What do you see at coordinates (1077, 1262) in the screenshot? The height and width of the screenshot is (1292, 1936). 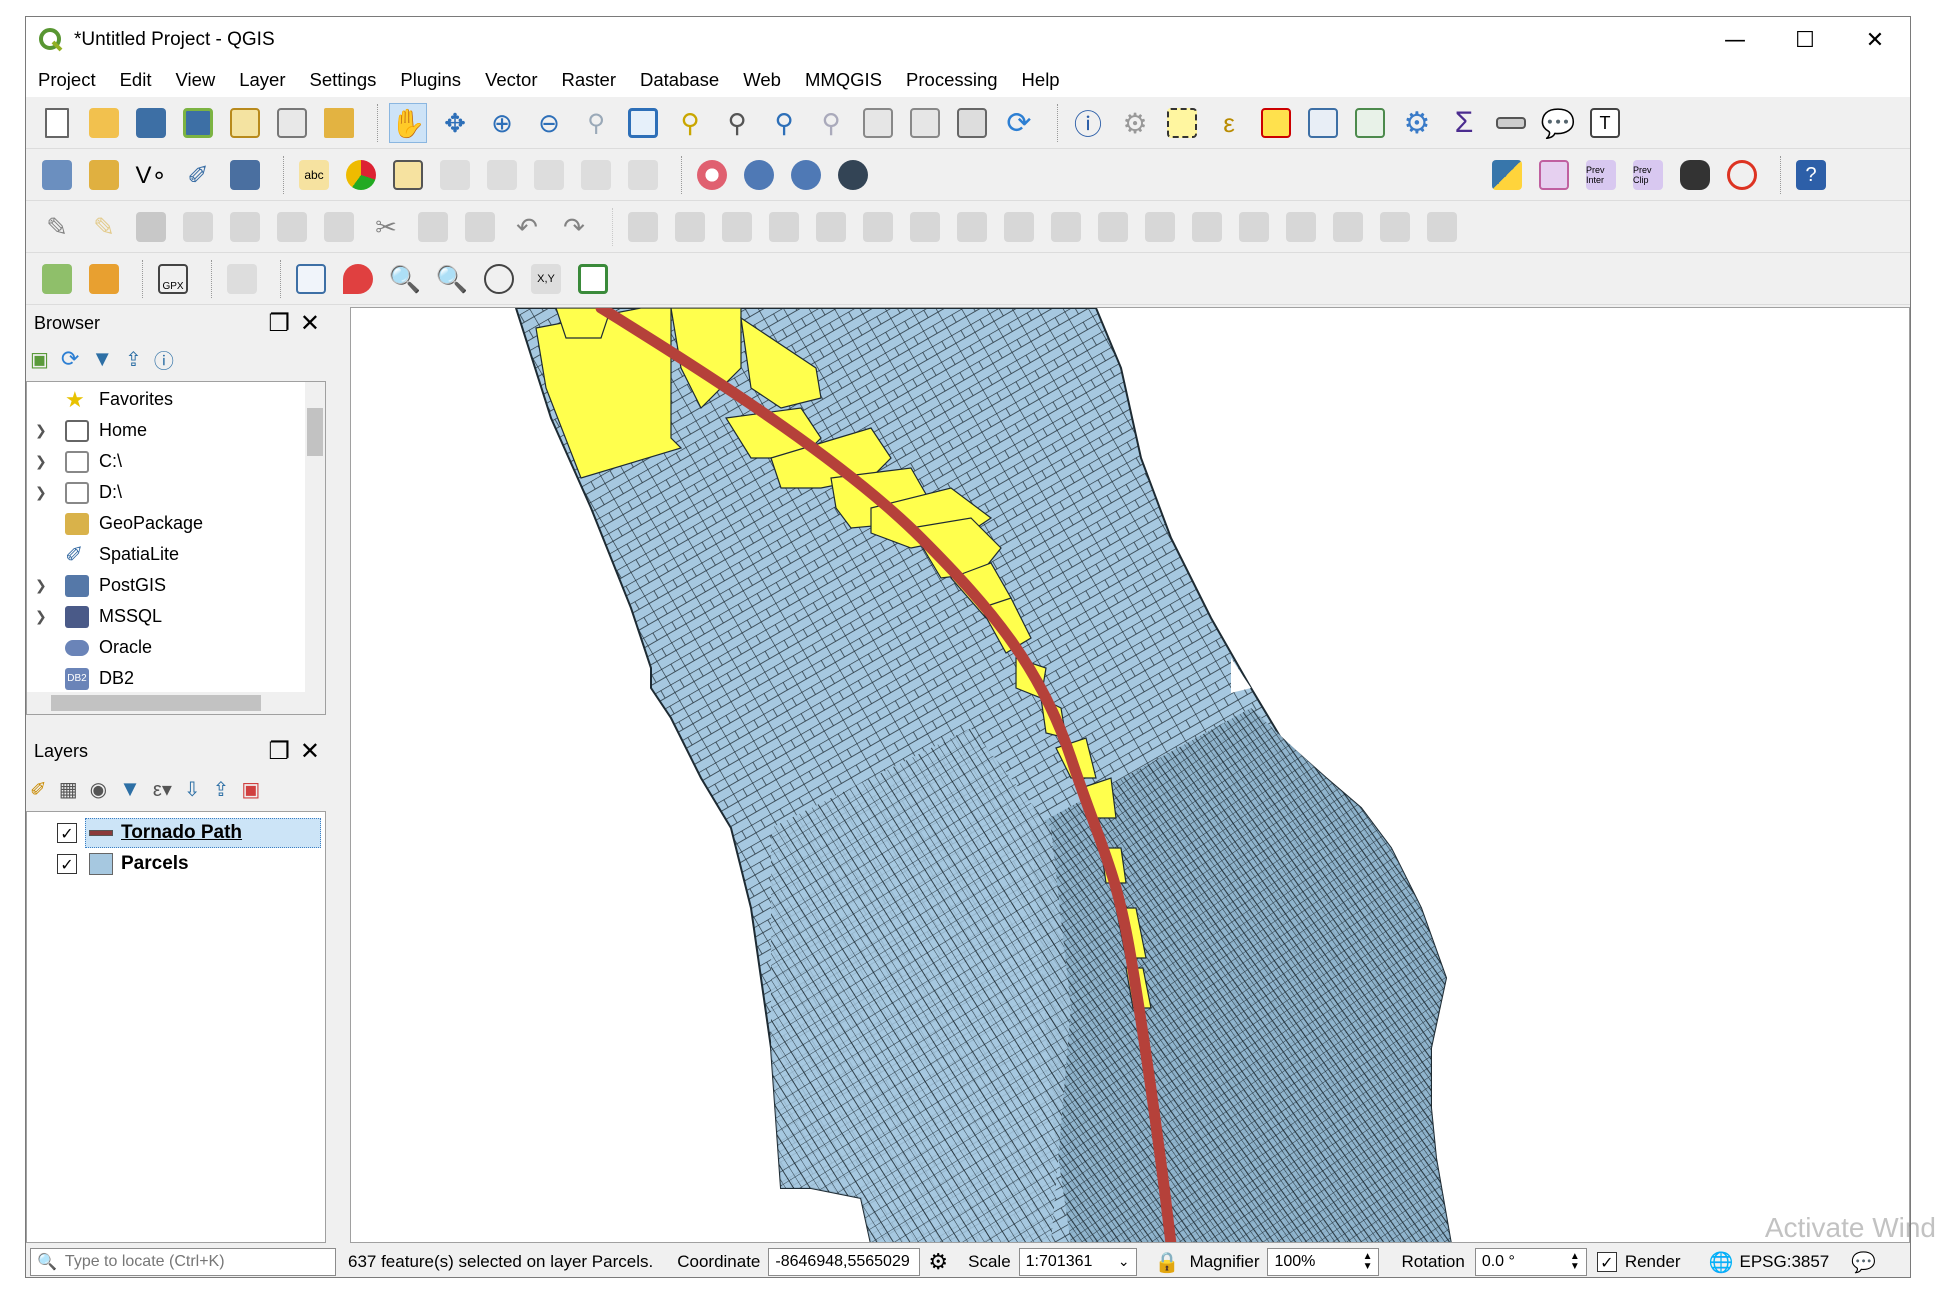 I see `scale-combobox: 1:701361 ⌄` at bounding box center [1077, 1262].